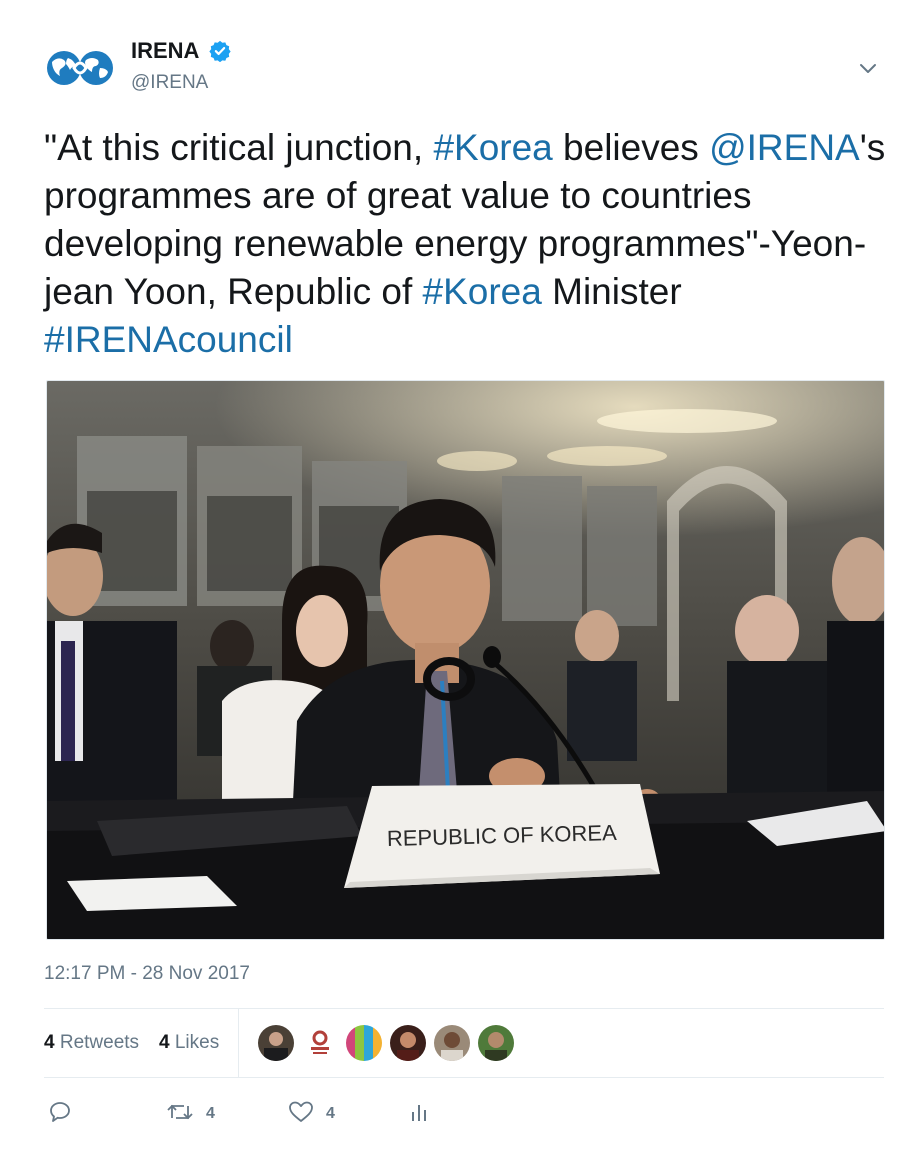  I want to click on mention-link: @IRENA, so click(784, 147).